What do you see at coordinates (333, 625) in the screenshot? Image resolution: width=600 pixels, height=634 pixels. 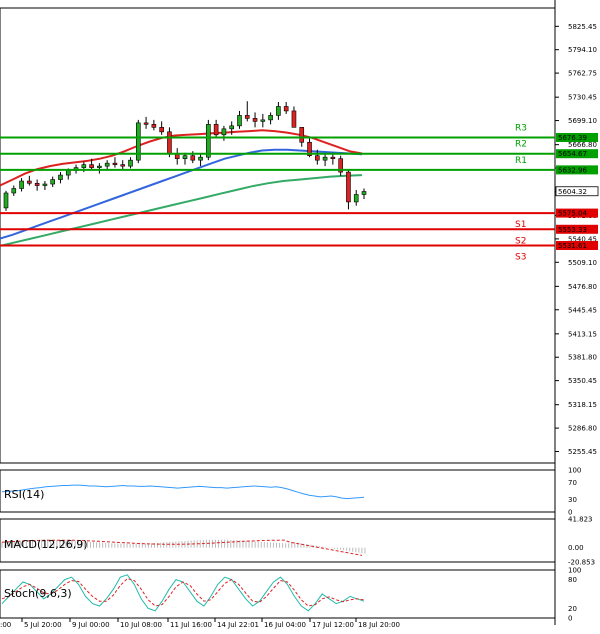 I see `x-tick-label: 17 Jul 12:00` at bounding box center [333, 625].